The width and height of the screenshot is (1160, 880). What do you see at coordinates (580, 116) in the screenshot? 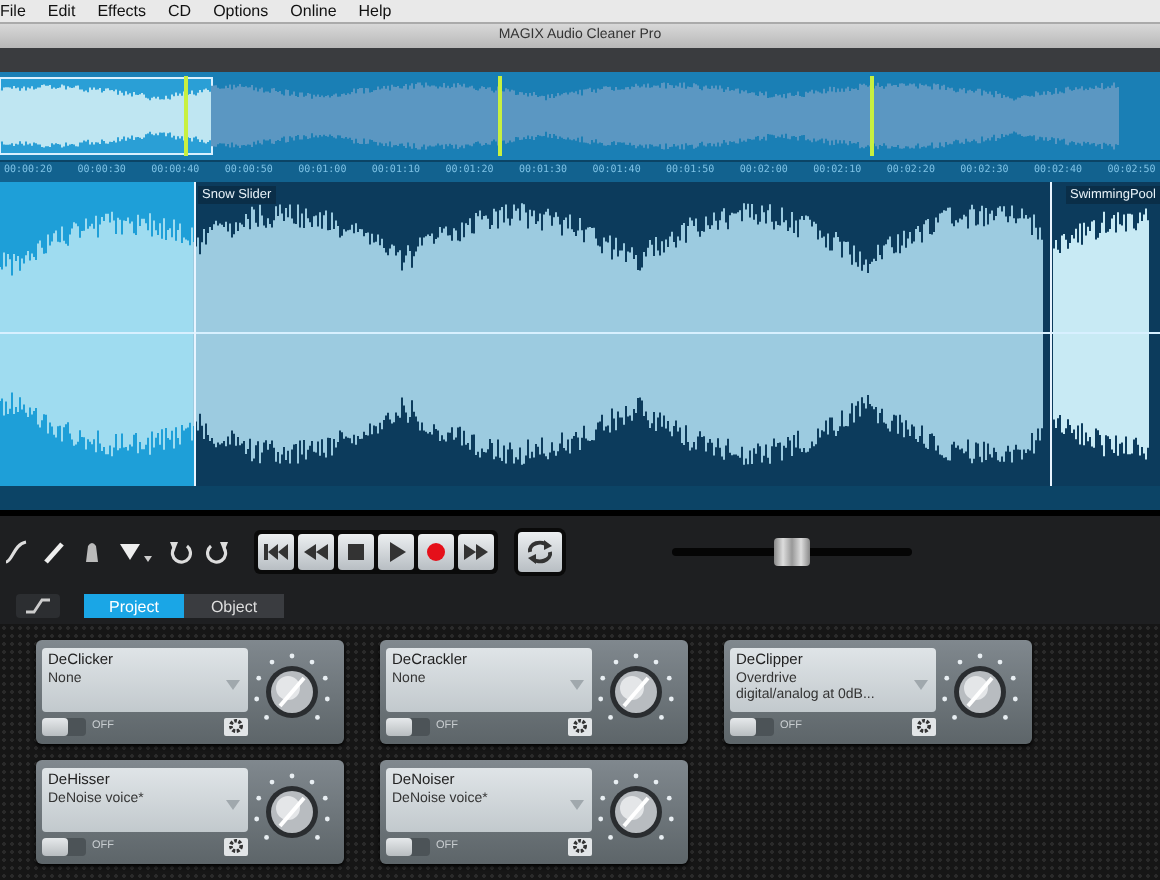
I see `overview-waveform` at bounding box center [580, 116].